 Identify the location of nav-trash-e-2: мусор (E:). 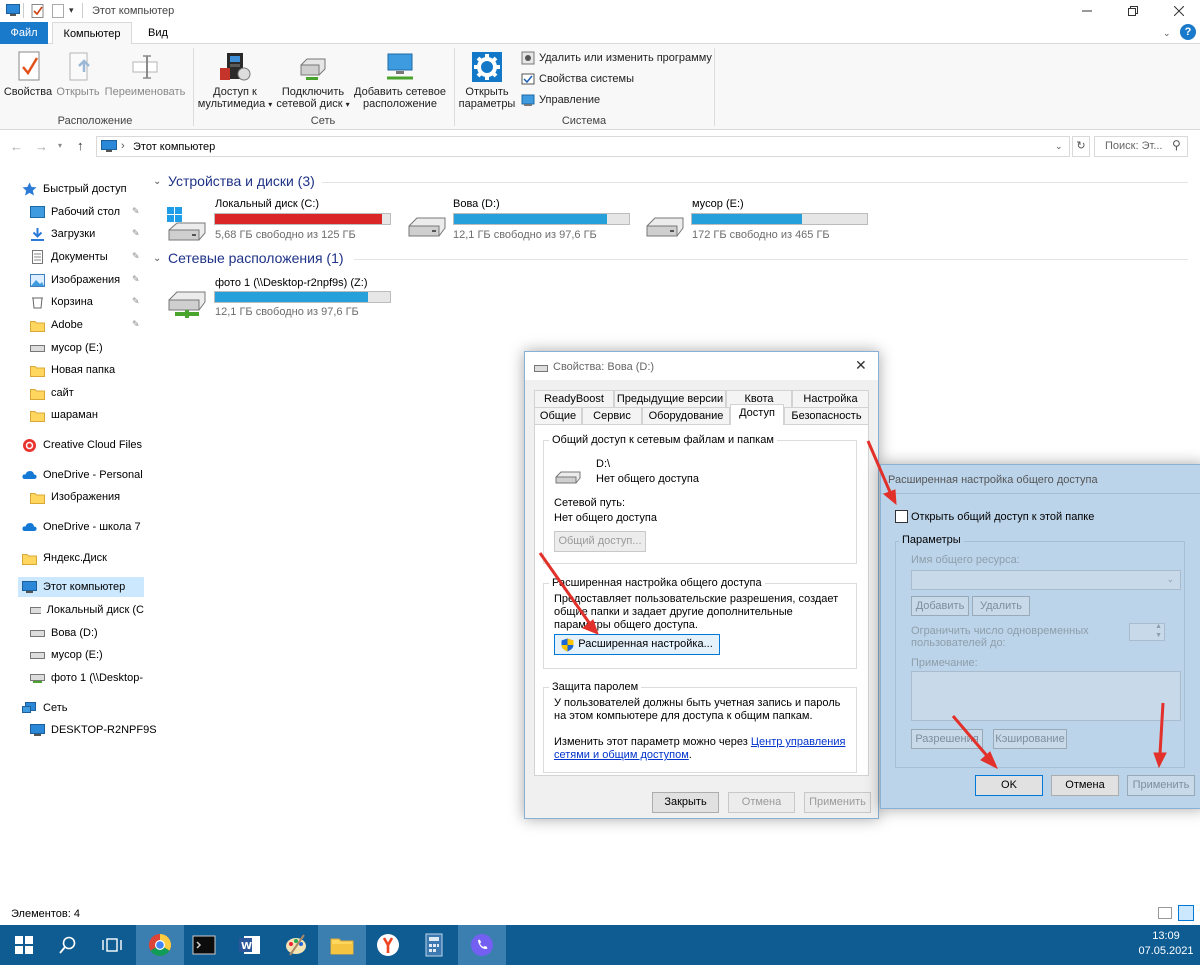
(66, 655).